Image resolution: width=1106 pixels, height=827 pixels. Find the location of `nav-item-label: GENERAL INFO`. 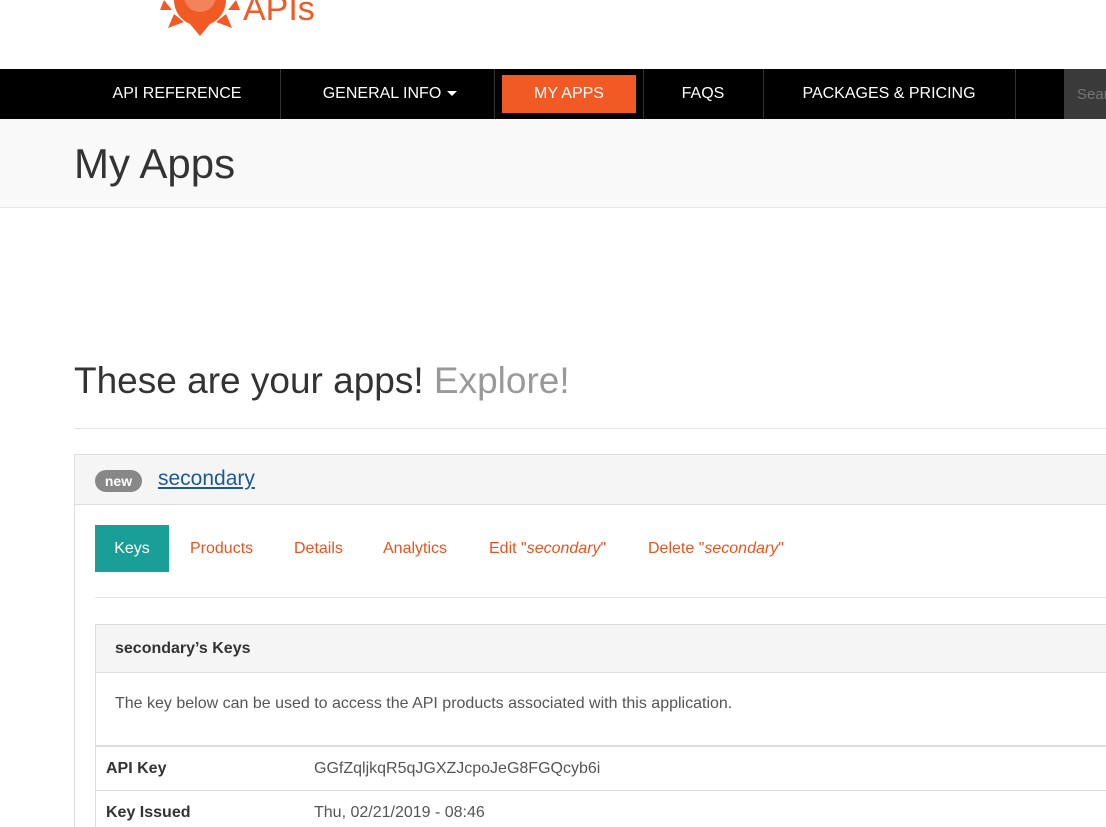

nav-item-label: GENERAL INFO is located at coordinates (382, 93).